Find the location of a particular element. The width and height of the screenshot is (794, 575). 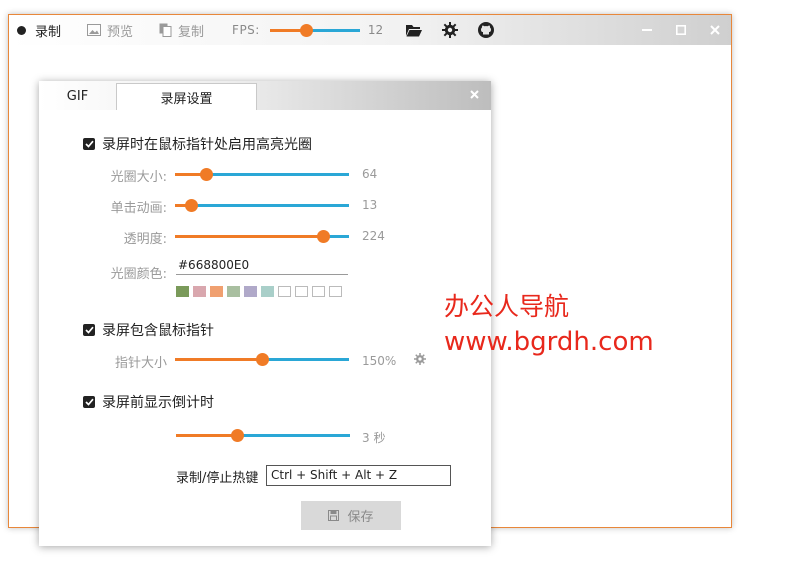

opacity-label: 透明度: is located at coordinates (145, 239).